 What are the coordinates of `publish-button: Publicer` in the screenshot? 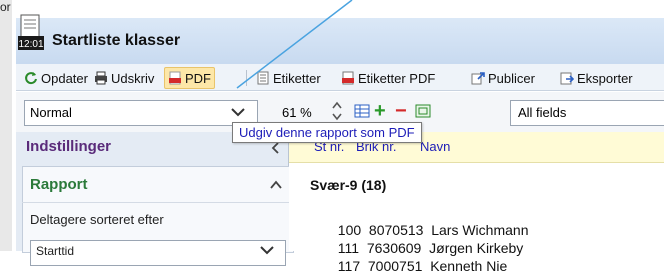 It's located at (503, 78).